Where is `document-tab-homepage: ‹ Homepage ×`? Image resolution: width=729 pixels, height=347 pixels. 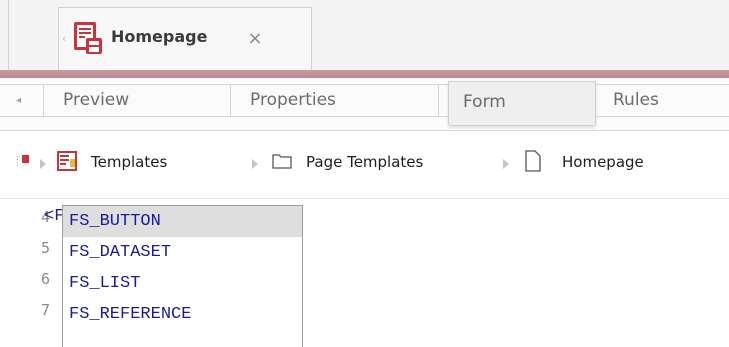 document-tab-homepage: ‹ Homepage × is located at coordinates (185, 38).